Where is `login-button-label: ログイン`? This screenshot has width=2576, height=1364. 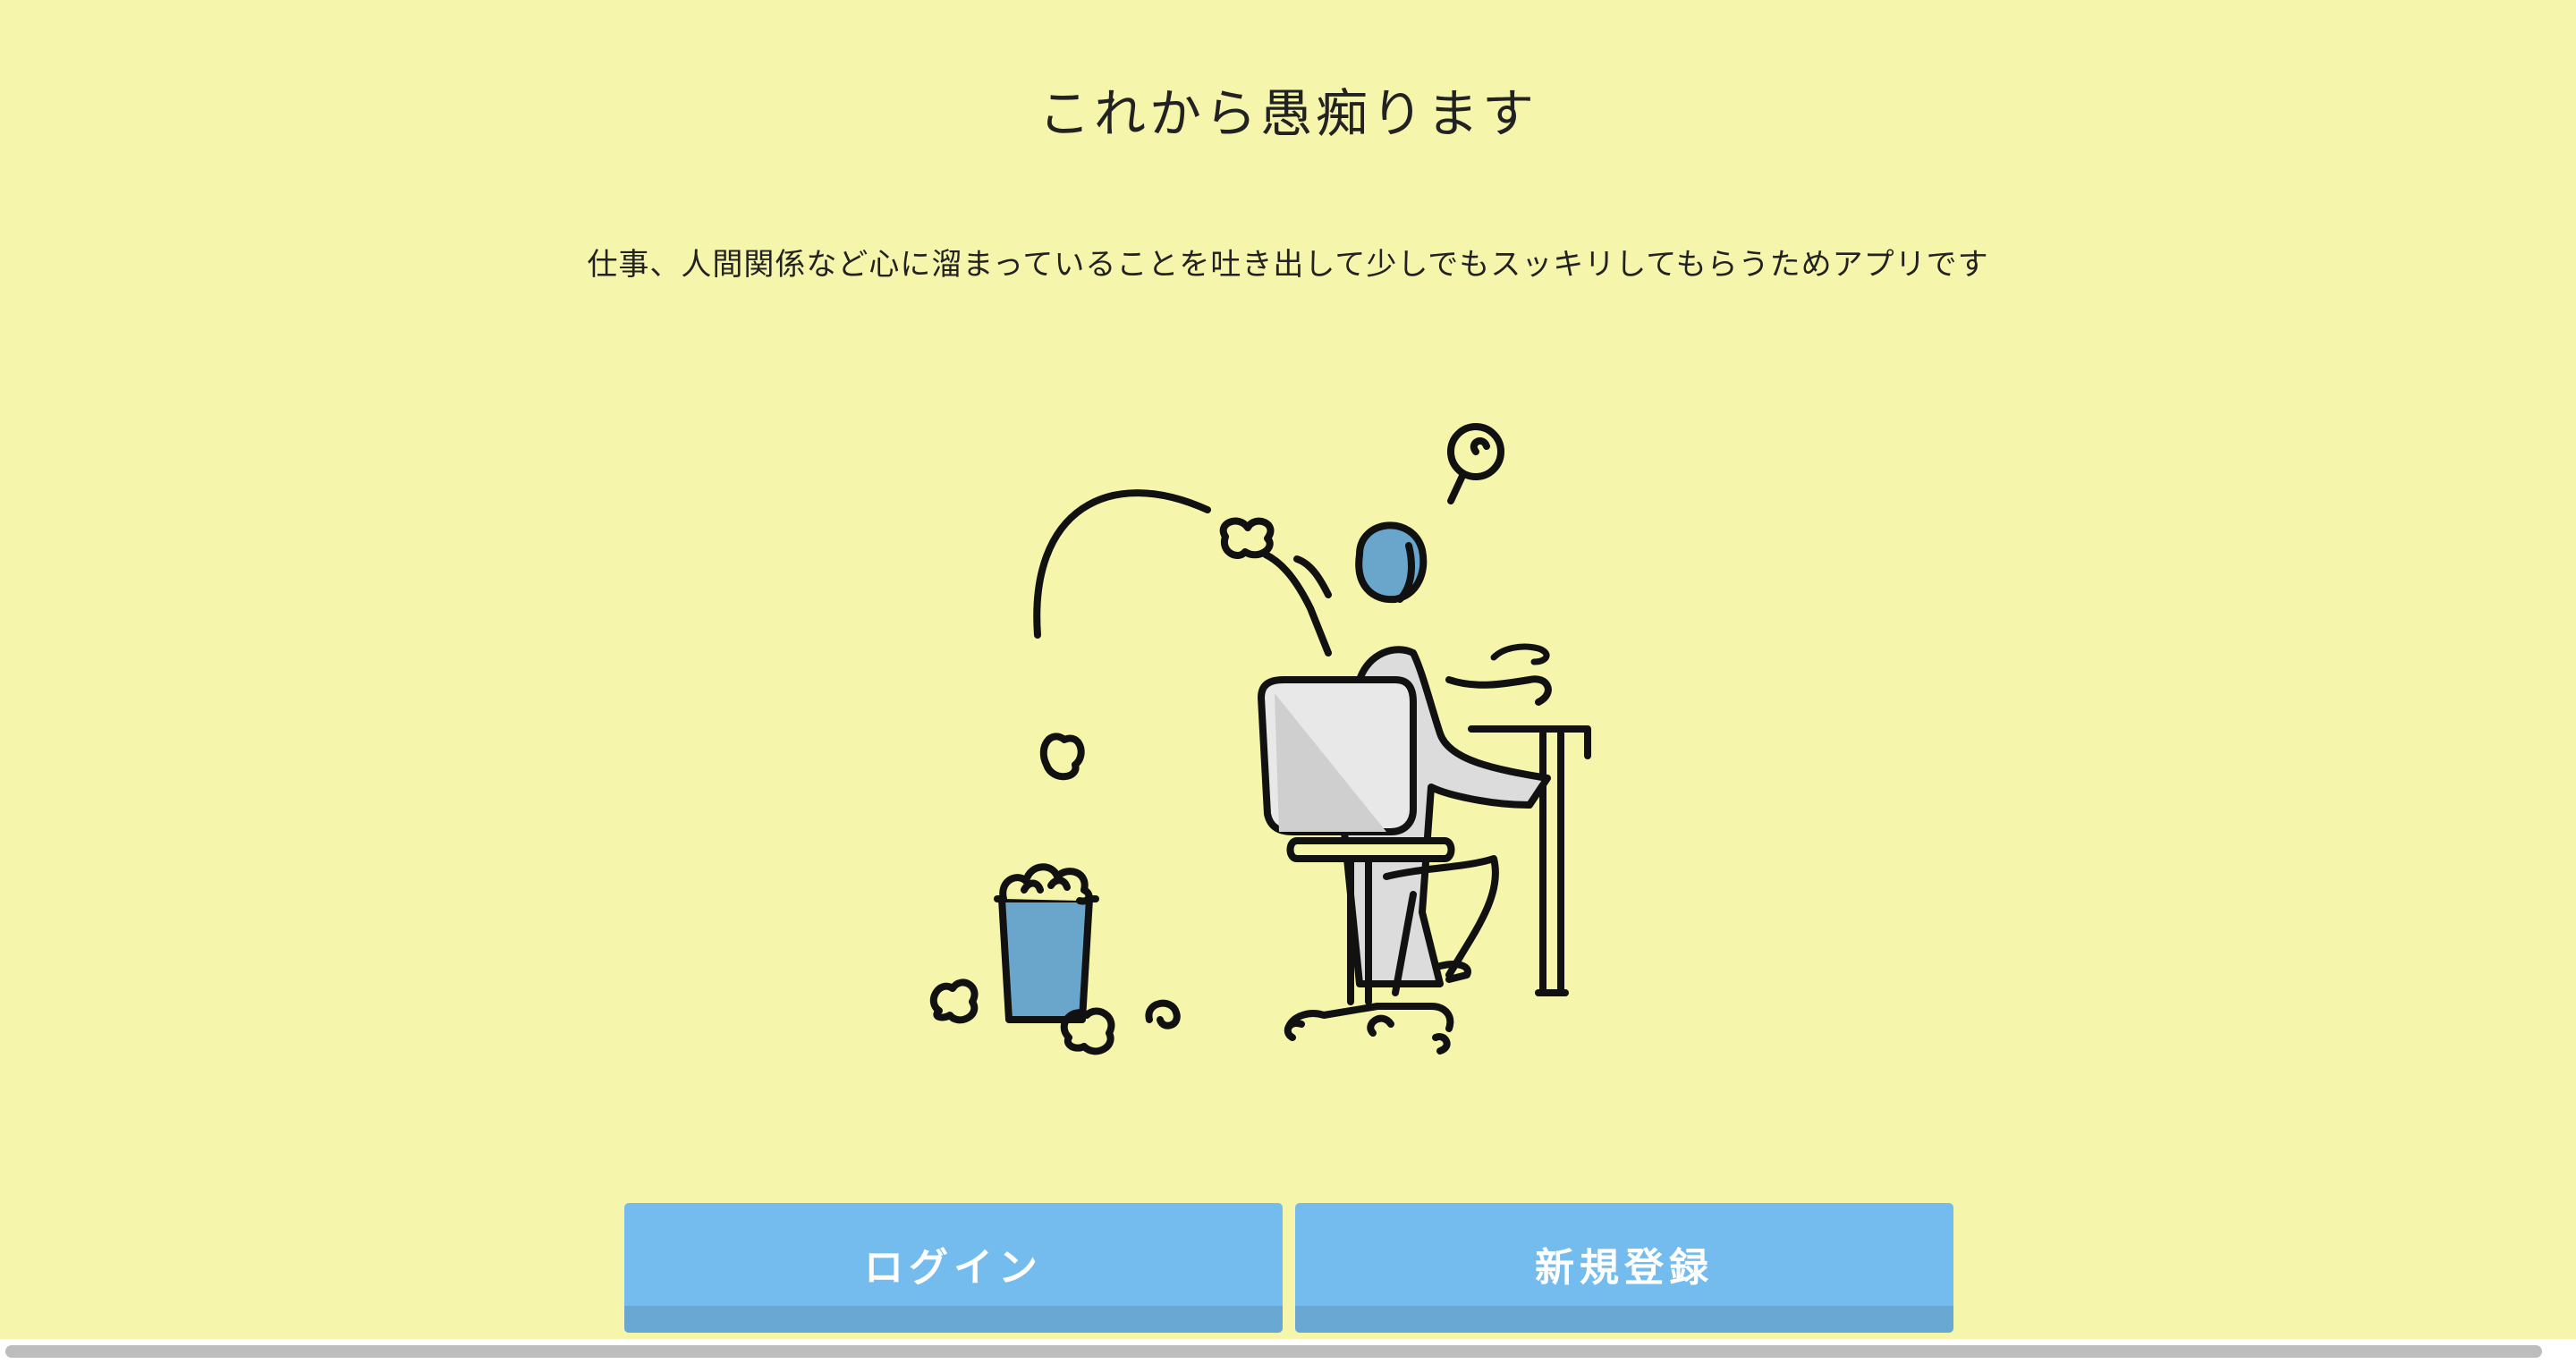 login-button-label: ログイン is located at coordinates (953, 1267).